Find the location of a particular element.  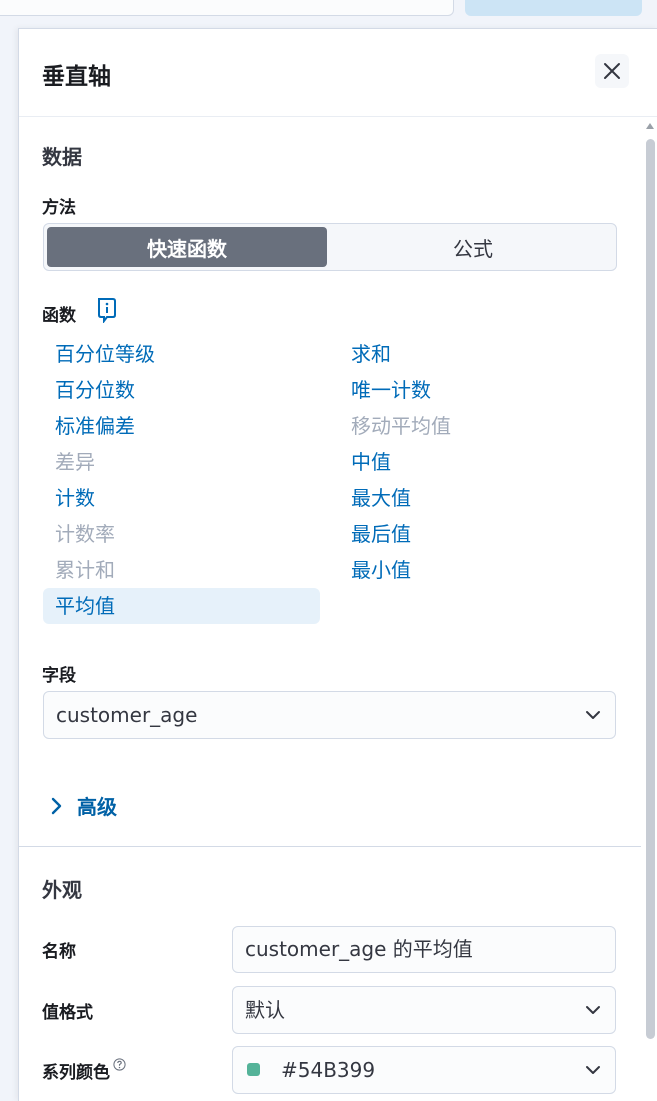

question-circle-icon is located at coordinates (119, 1064).